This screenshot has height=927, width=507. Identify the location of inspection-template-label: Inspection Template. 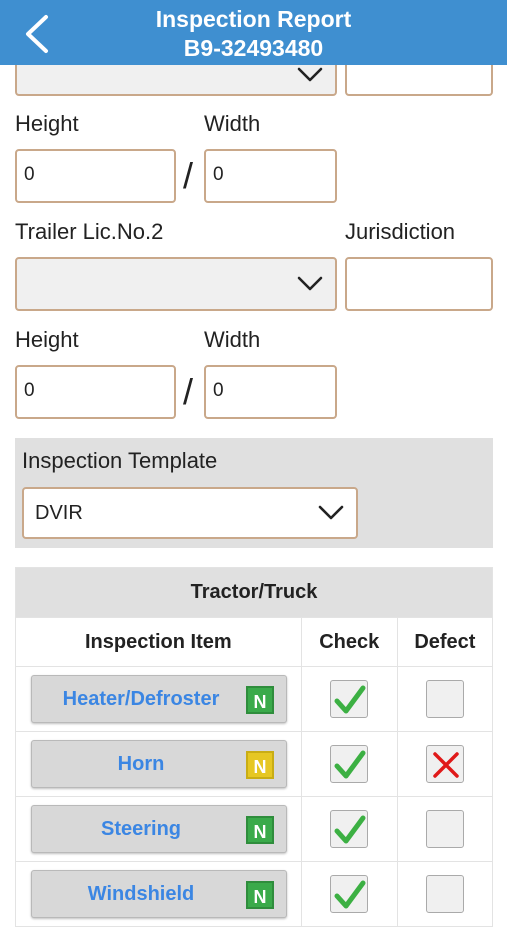
(120, 460).